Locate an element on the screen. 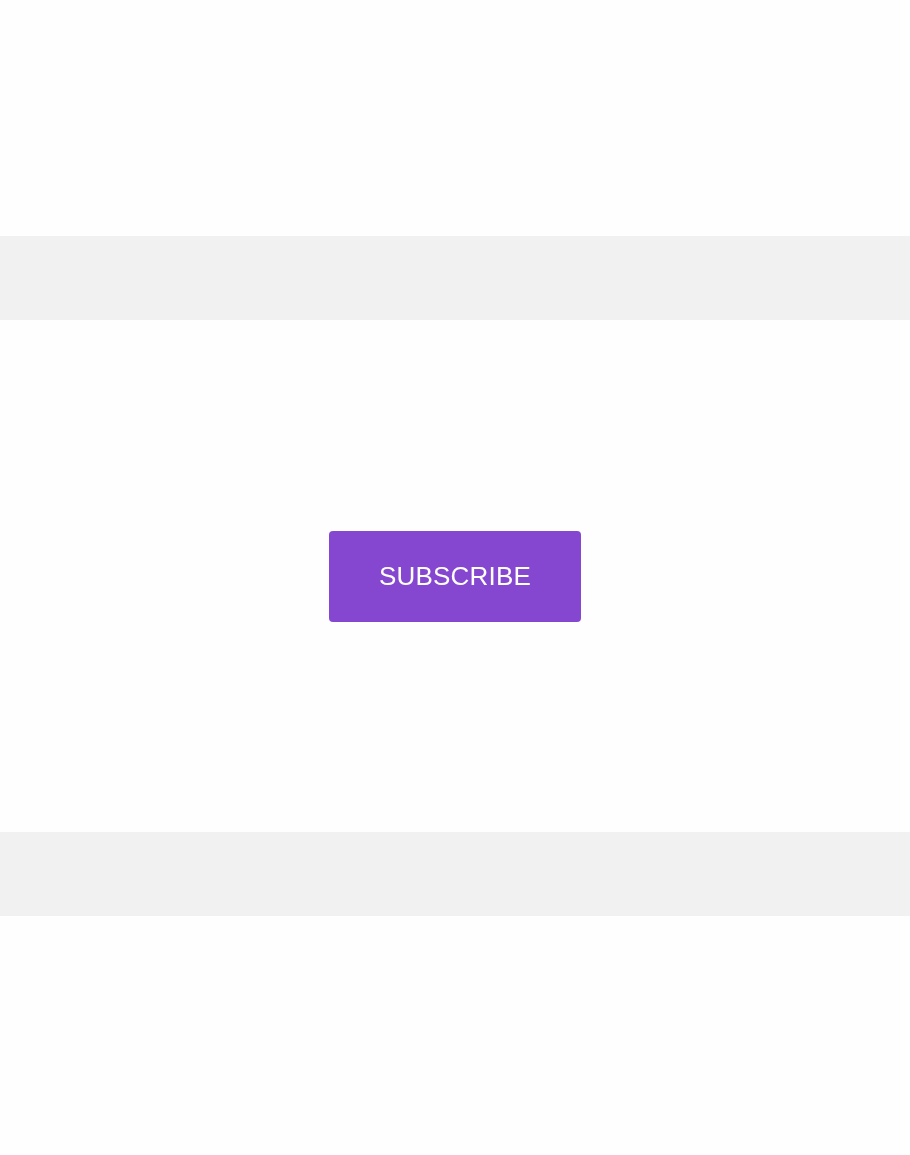  subscribe-button: SUBSCRIBE is located at coordinates (455, 576).